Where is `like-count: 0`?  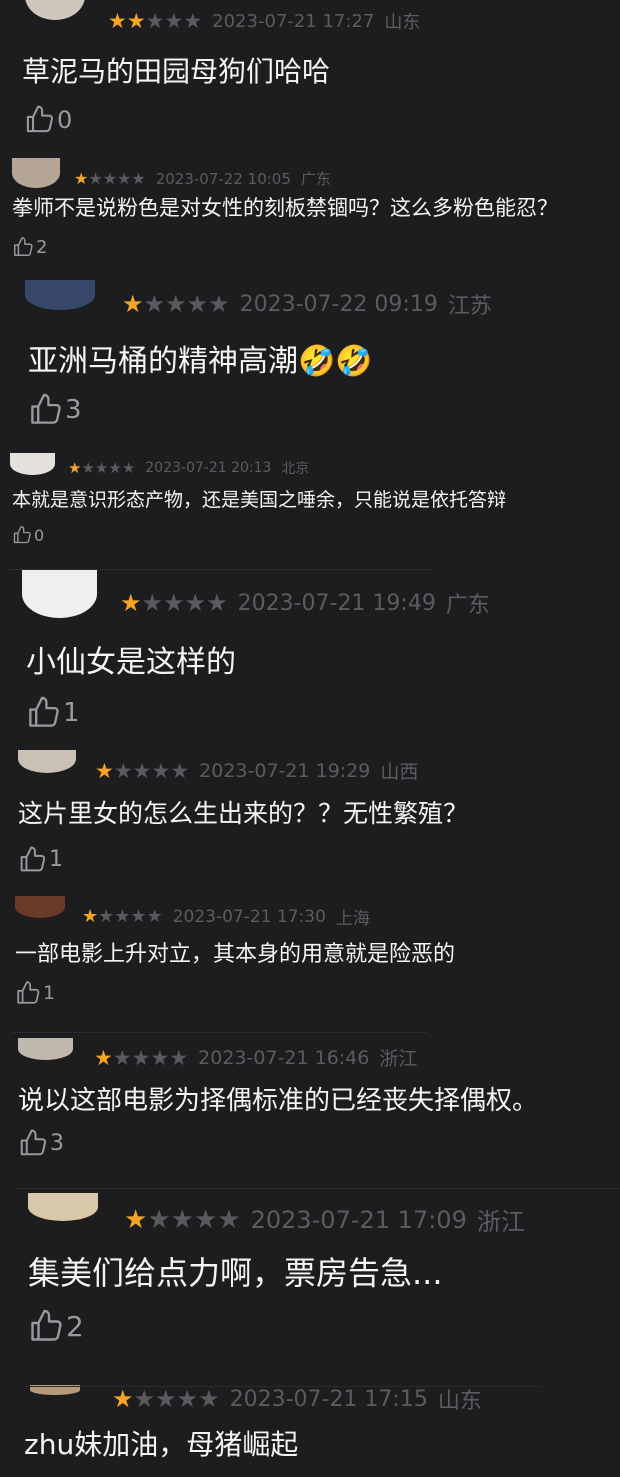
like-count: 0 is located at coordinates (39, 535).